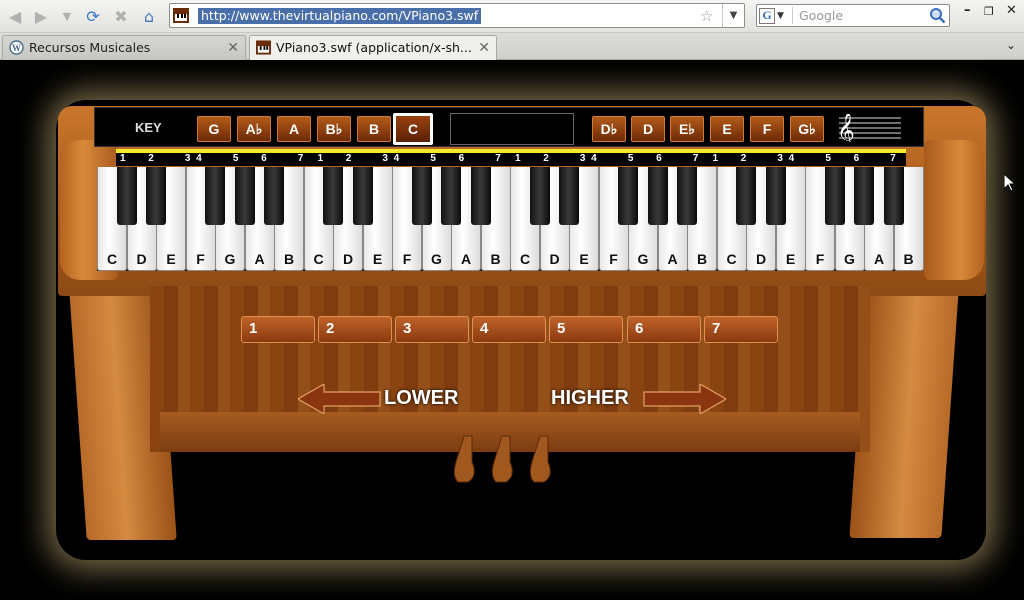 This screenshot has height=600, width=1024. Describe the element at coordinates (582, 158) in the screenshot. I see `scale-degree-label: 3` at that location.